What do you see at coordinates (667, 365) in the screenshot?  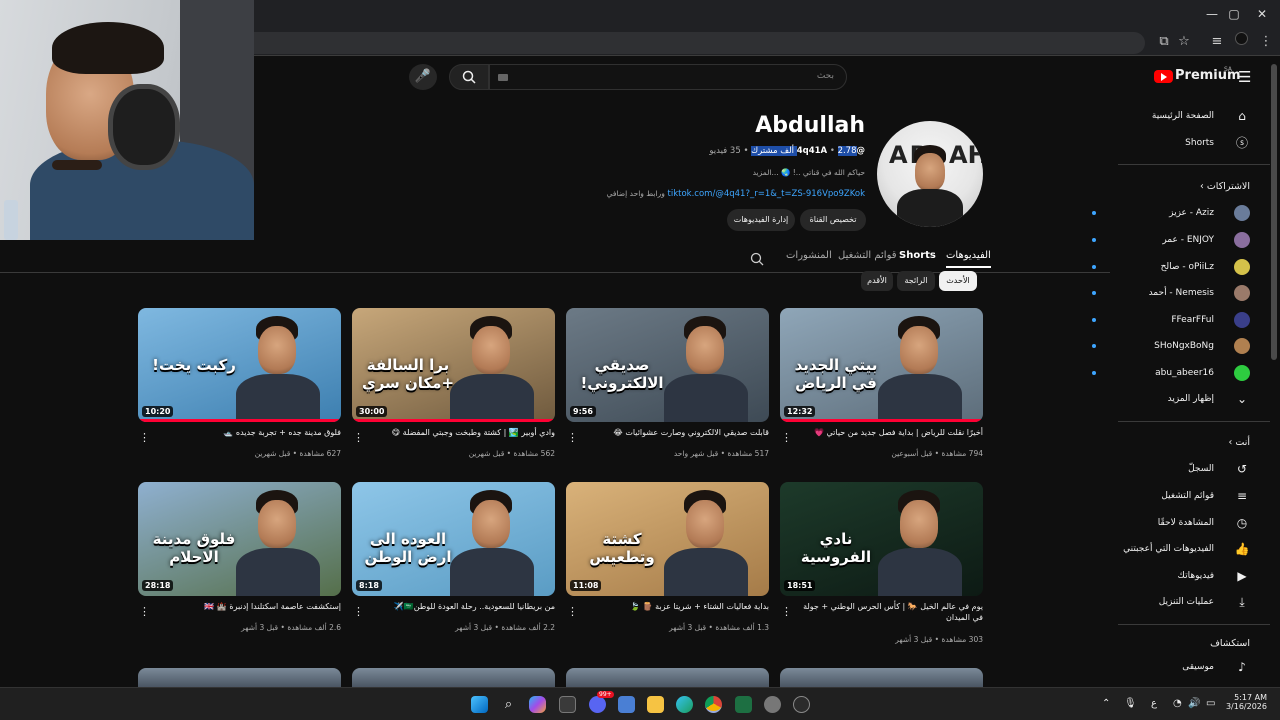 I see `video-thumbnail: صديقي الالكتروني! 9:56` at bounding box center [667, 365].